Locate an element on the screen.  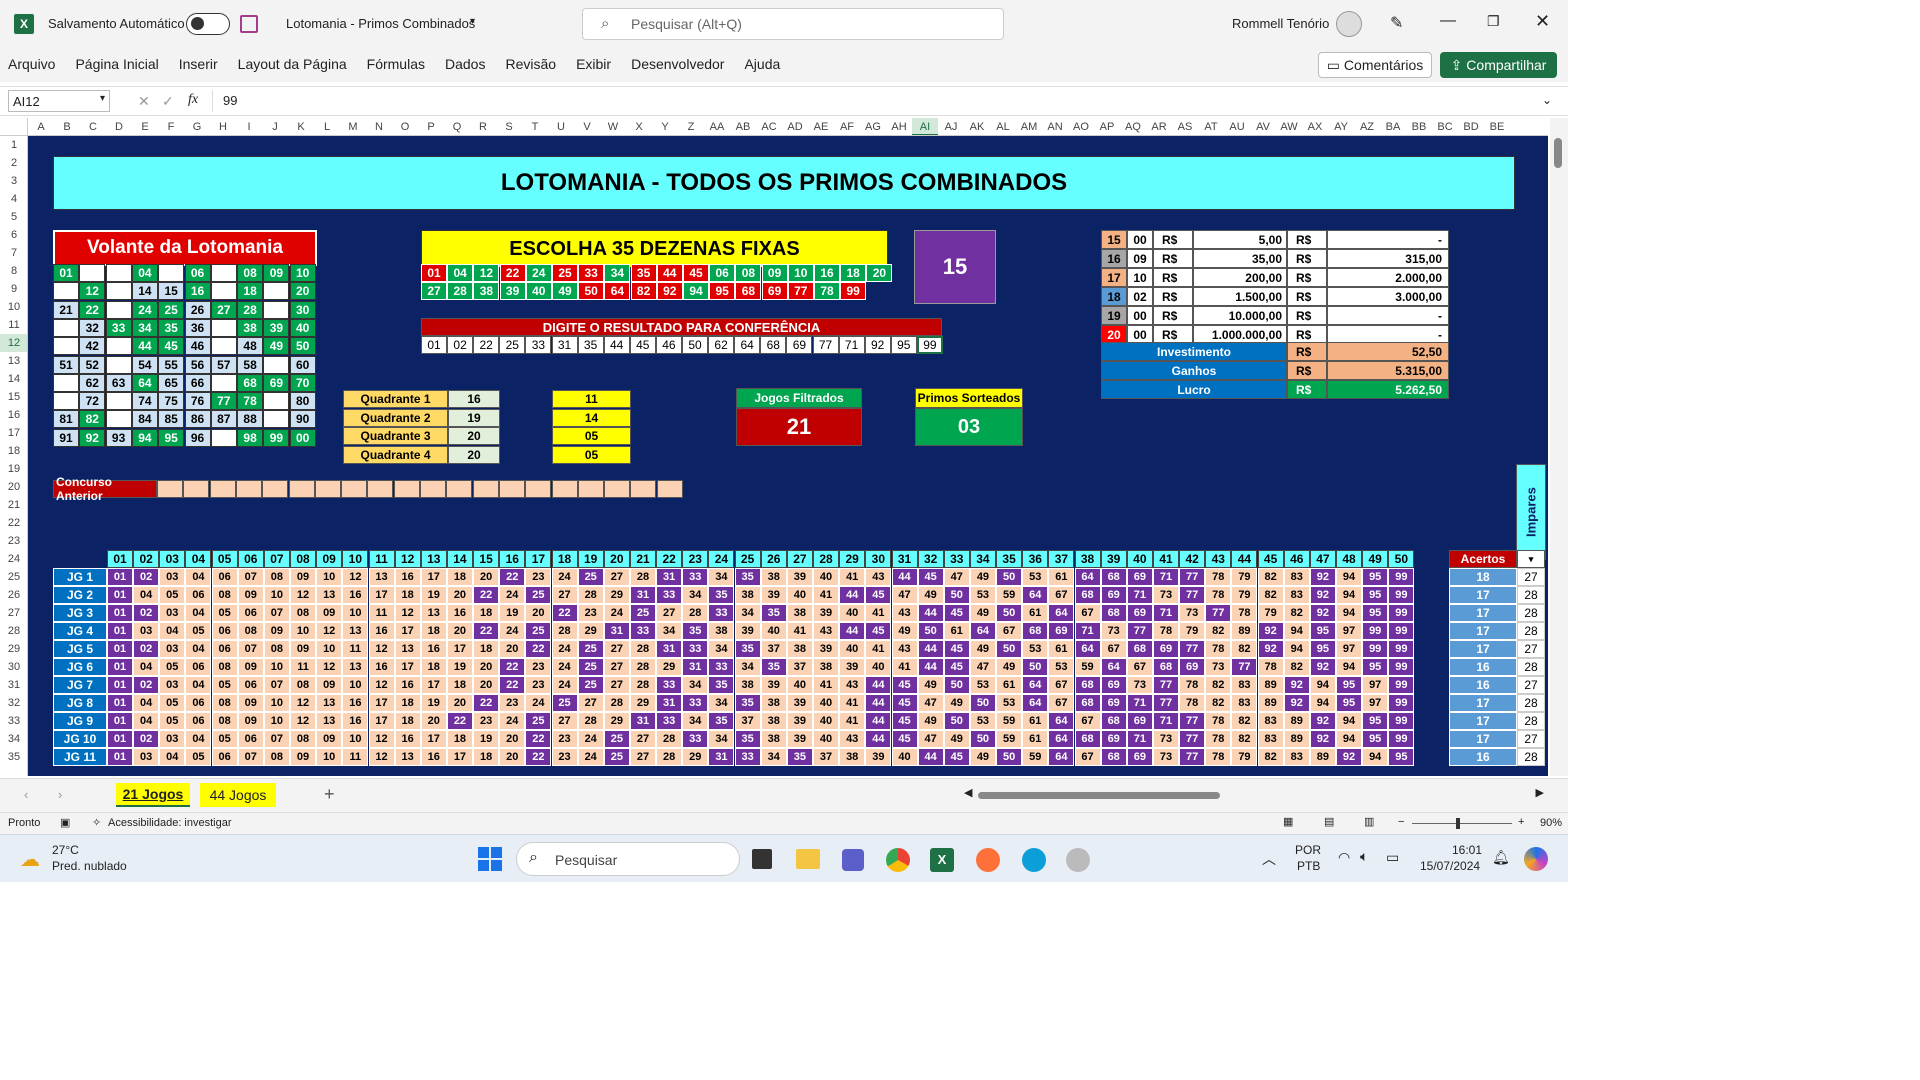
game-number: 12 is located at coordinates (381, 757).